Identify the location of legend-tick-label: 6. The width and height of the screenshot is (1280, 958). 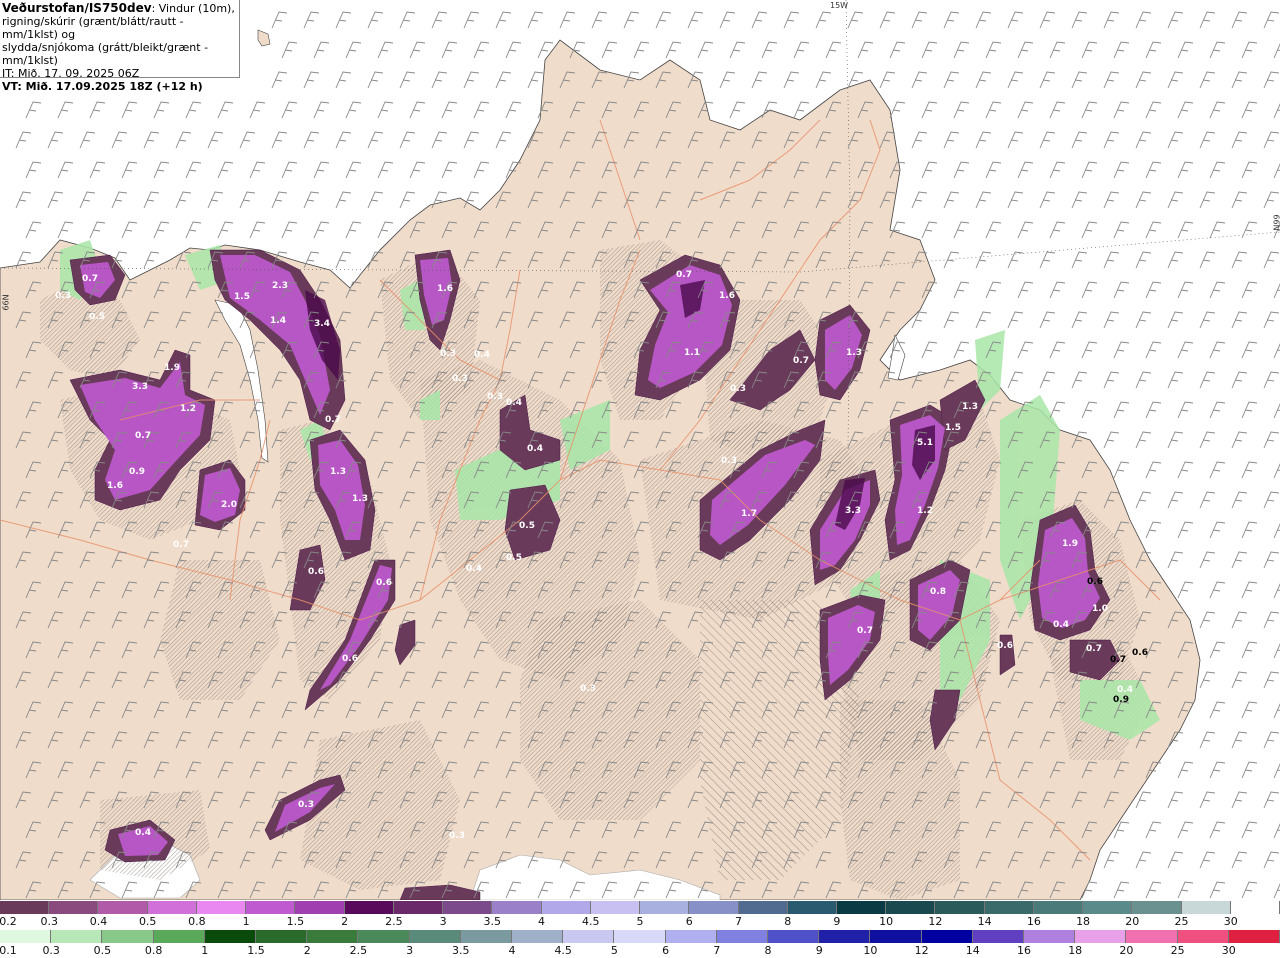
(666, 950).